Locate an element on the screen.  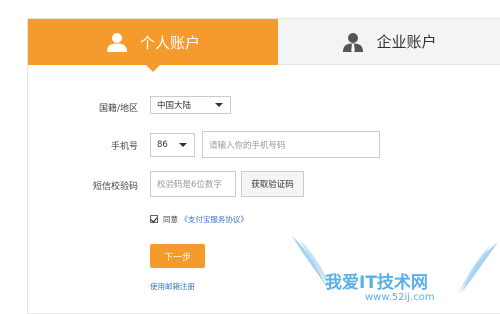
country-code-select: 86 is located at coordinates (172, 145).